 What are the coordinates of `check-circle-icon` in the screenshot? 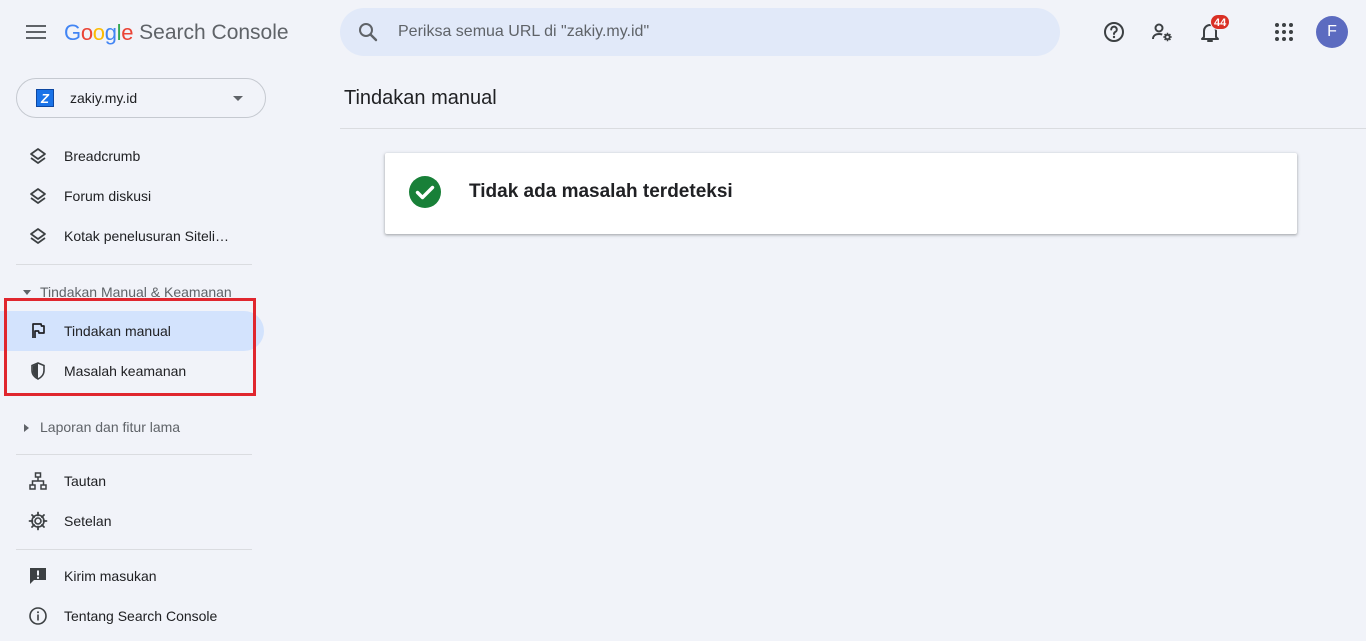 It's located at (425, 192).